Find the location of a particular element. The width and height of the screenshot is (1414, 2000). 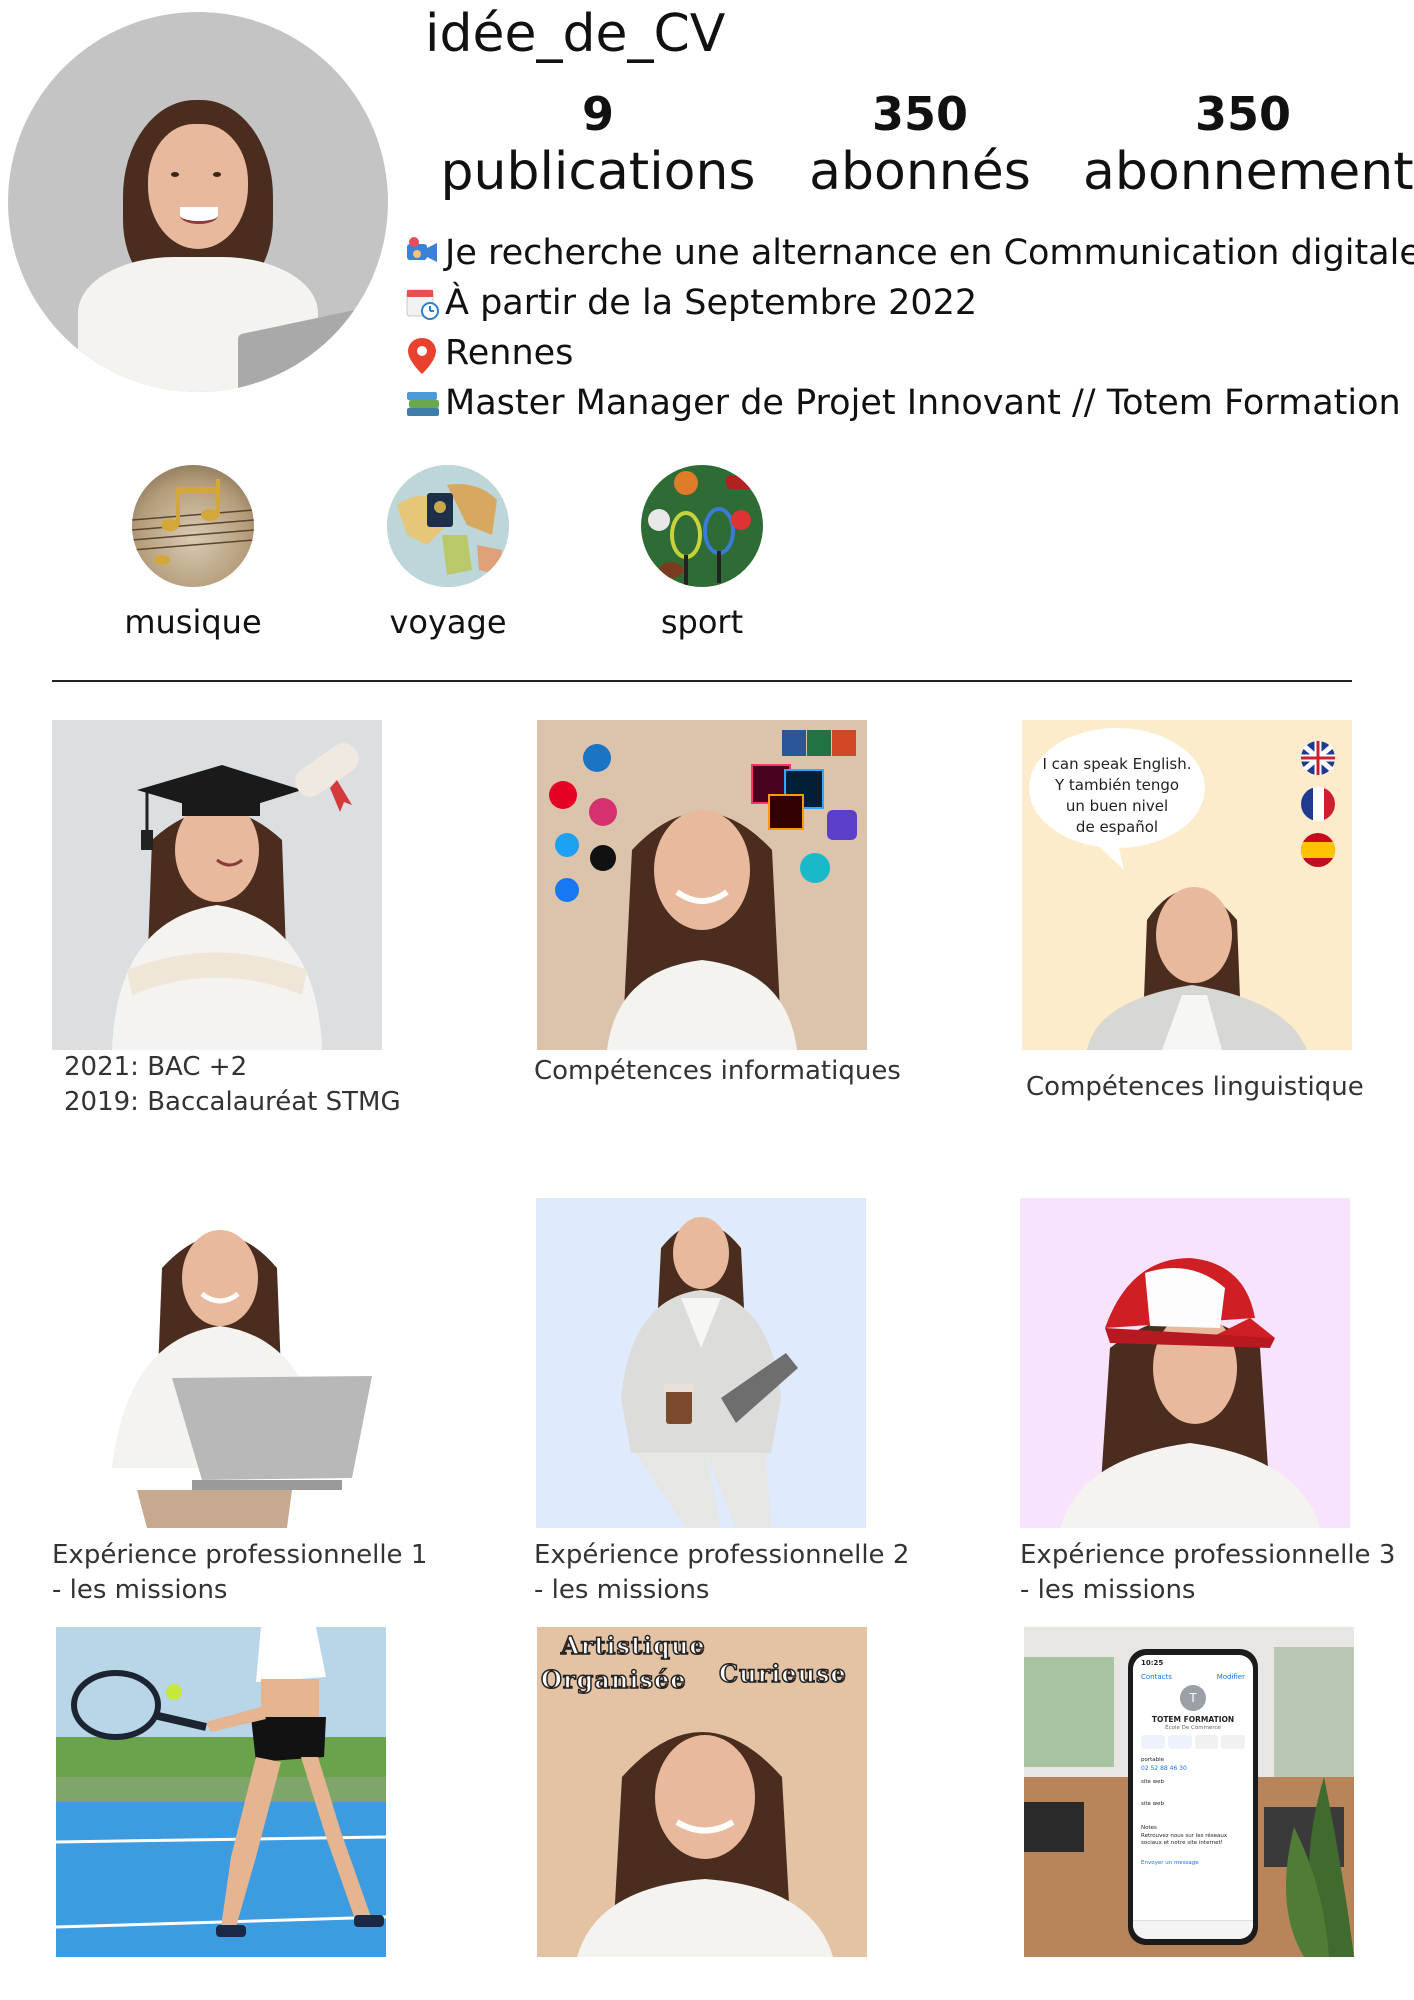

post-tennis is located at coordinates (221, 1792).